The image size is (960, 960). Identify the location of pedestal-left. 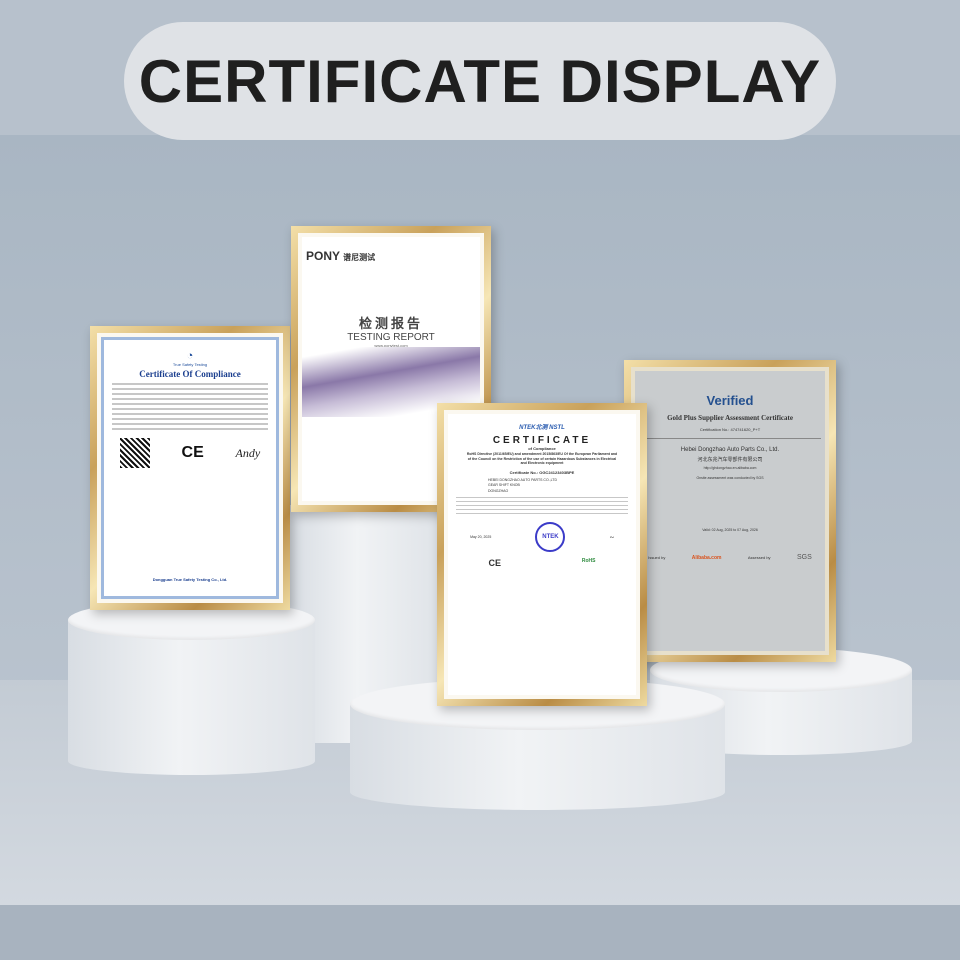
(191, 697).